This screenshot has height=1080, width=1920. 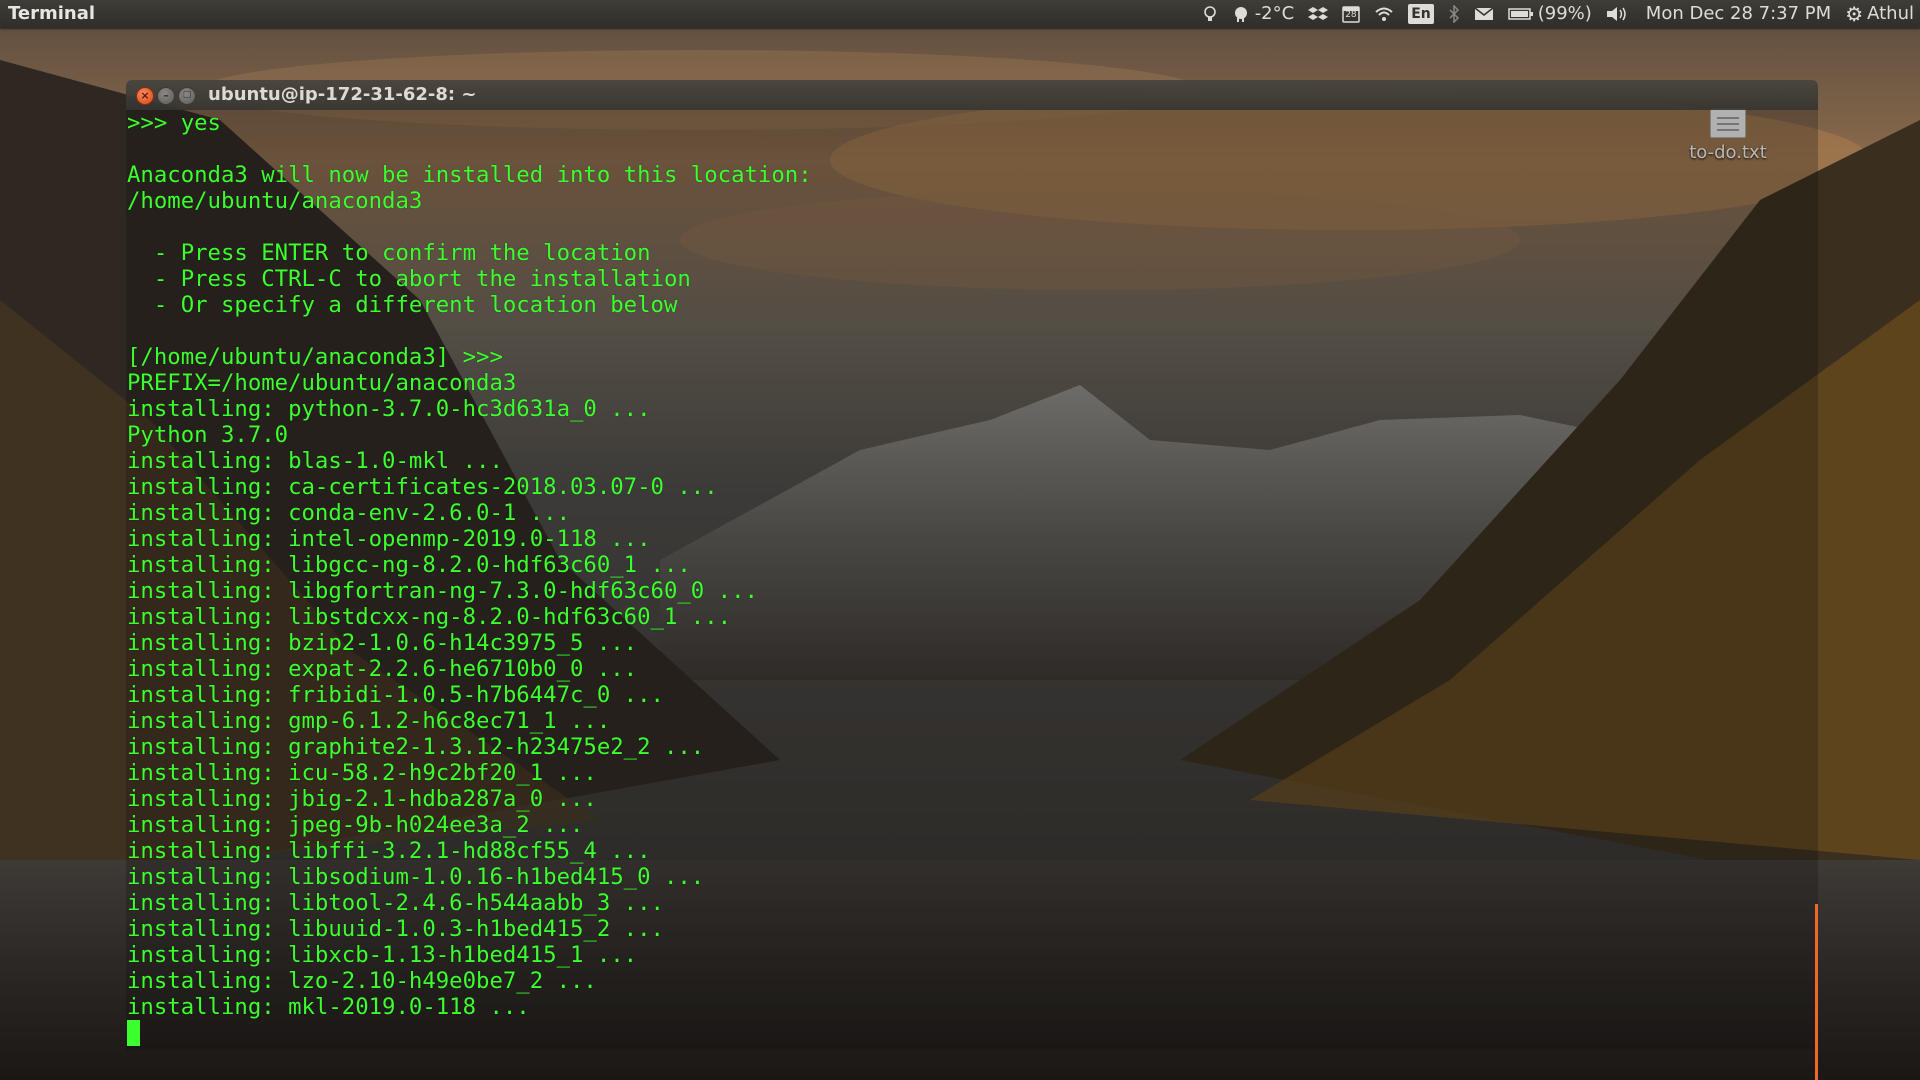 I want to click on battery-percent: (99%), so click(x=1564, y=13).